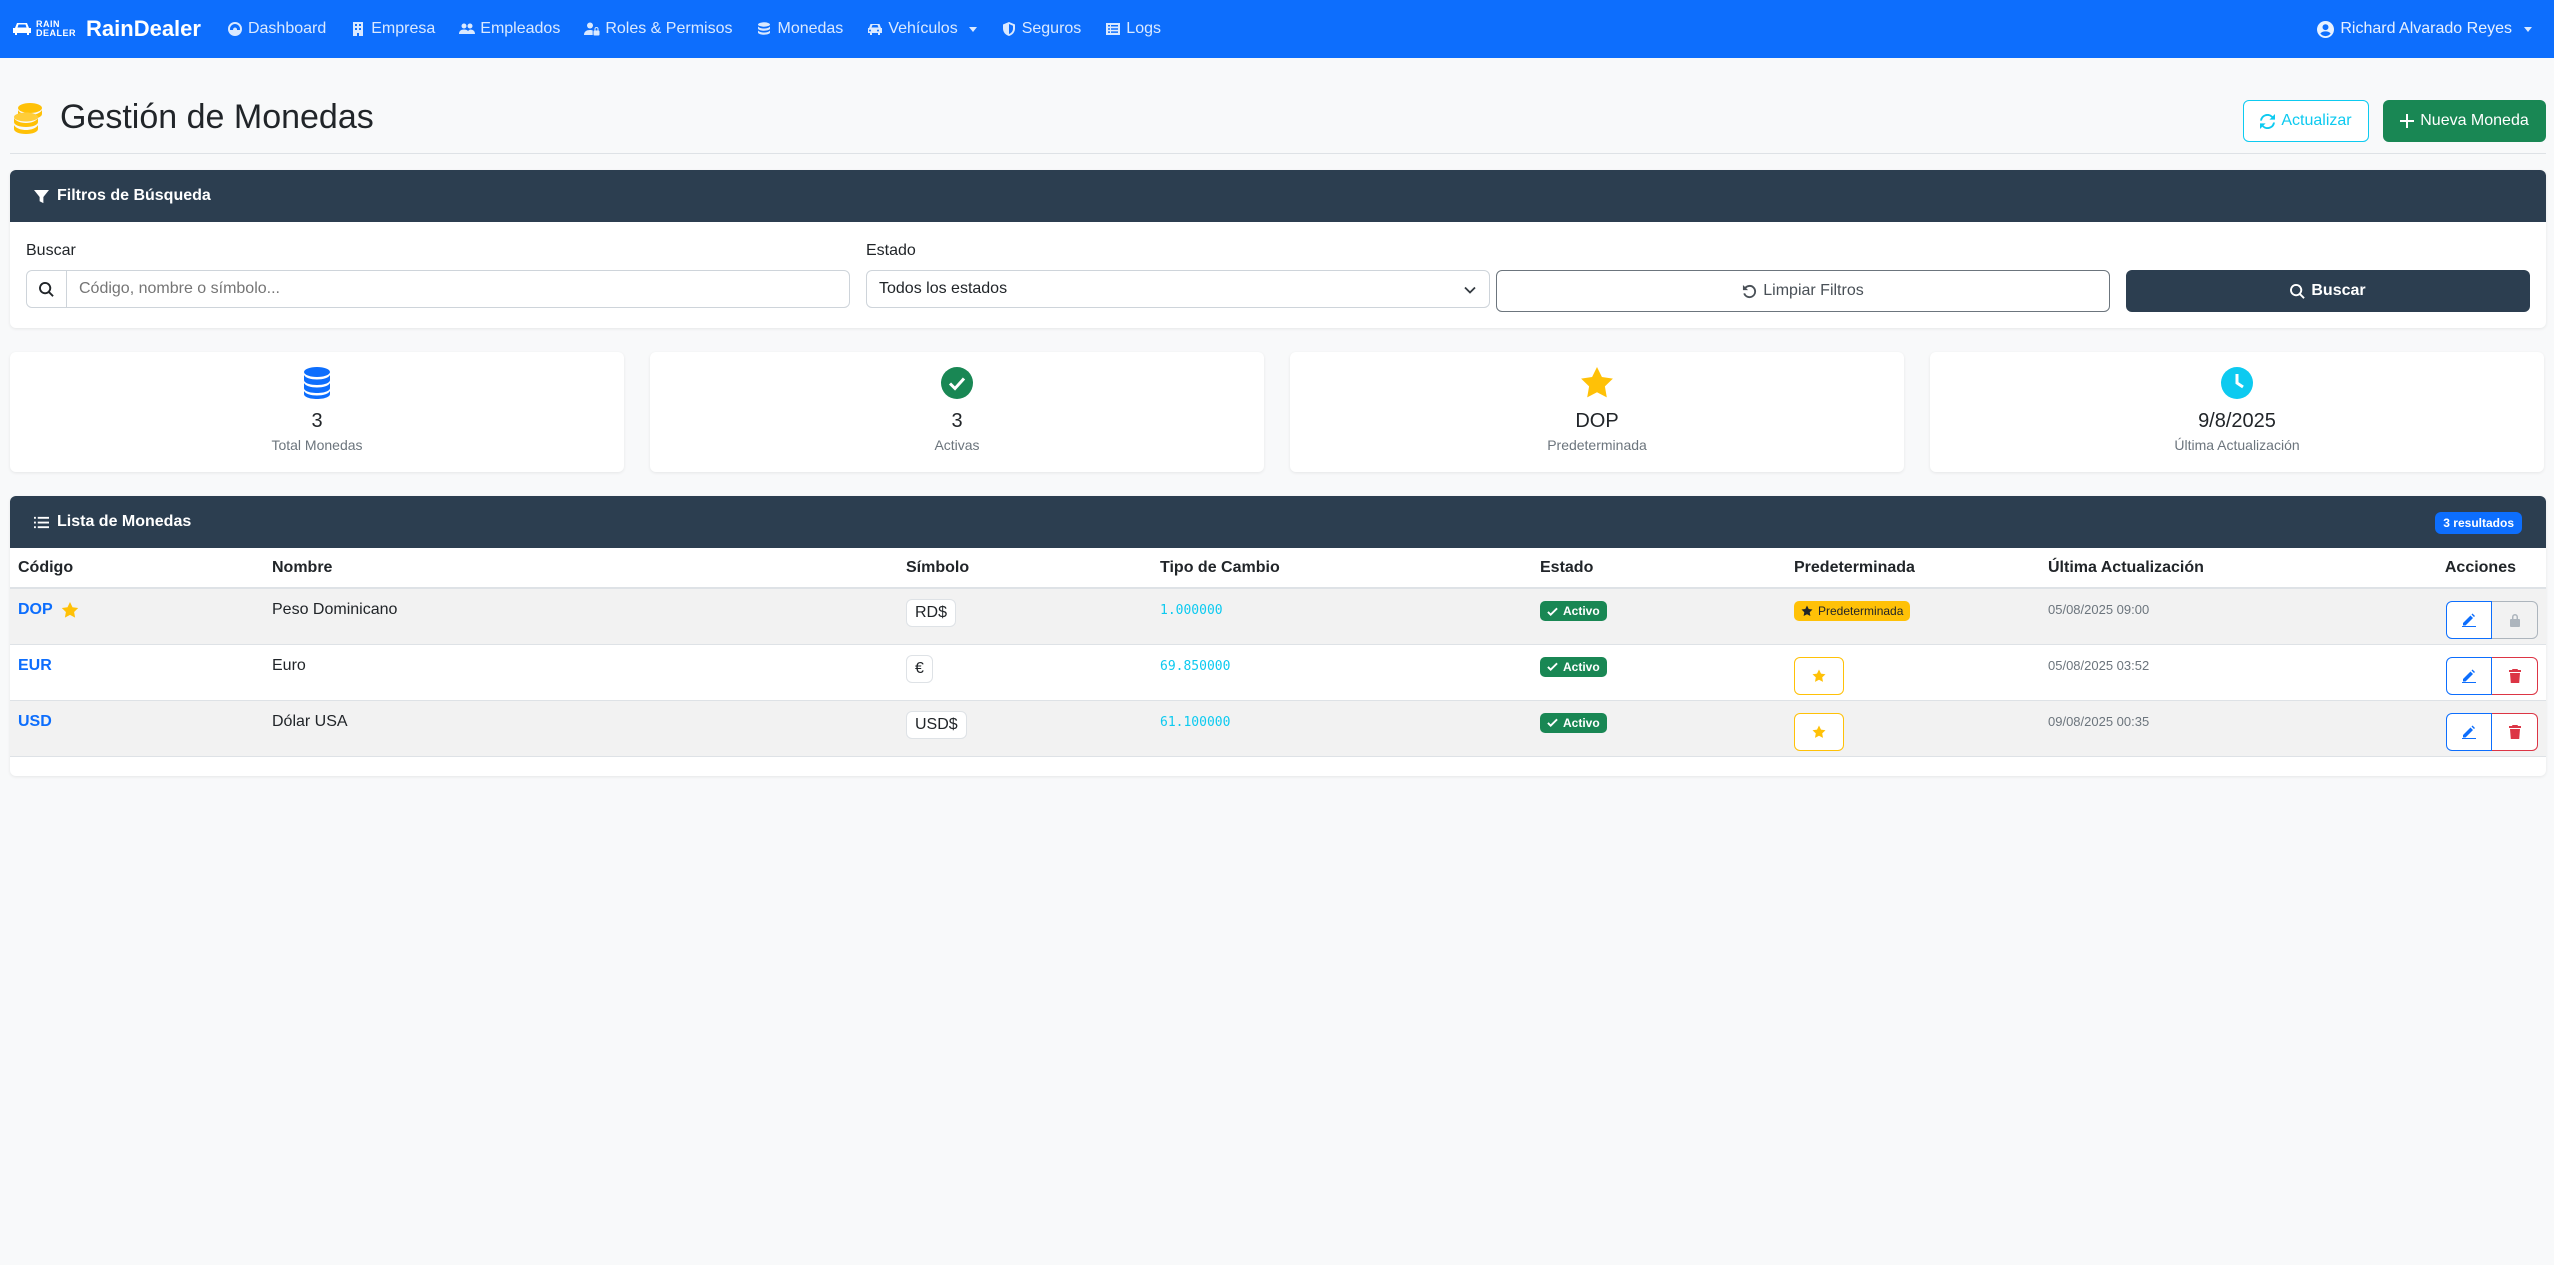  Describe the element at coordinates (2099, 721) in the screenshot. I see `updated-date: 09/08/2025 00:35` at that location.